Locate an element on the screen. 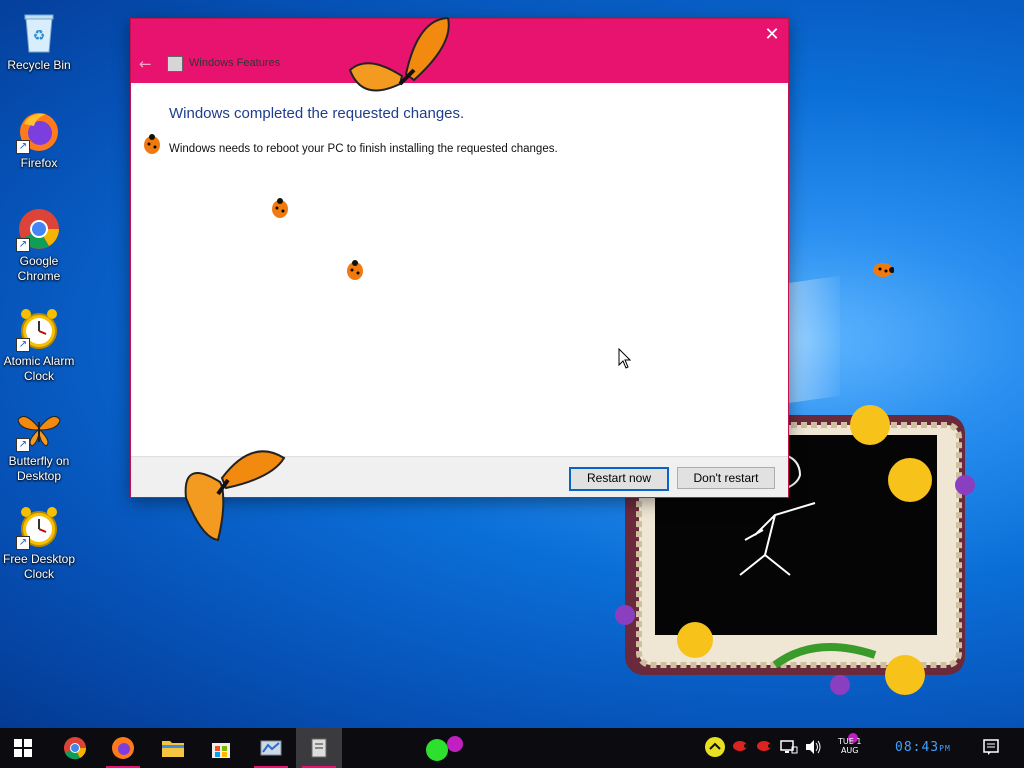  taskbar-firefox is located at coordinates (123, 748).